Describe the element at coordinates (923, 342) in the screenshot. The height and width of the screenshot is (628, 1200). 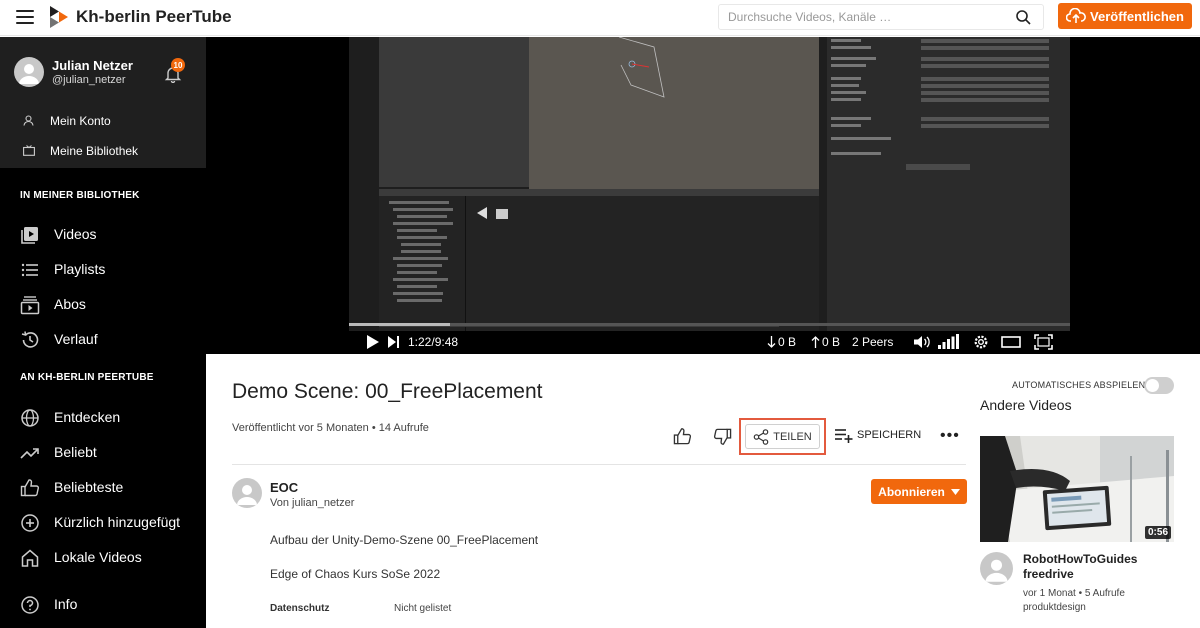
I see `volume-icon` at that location.